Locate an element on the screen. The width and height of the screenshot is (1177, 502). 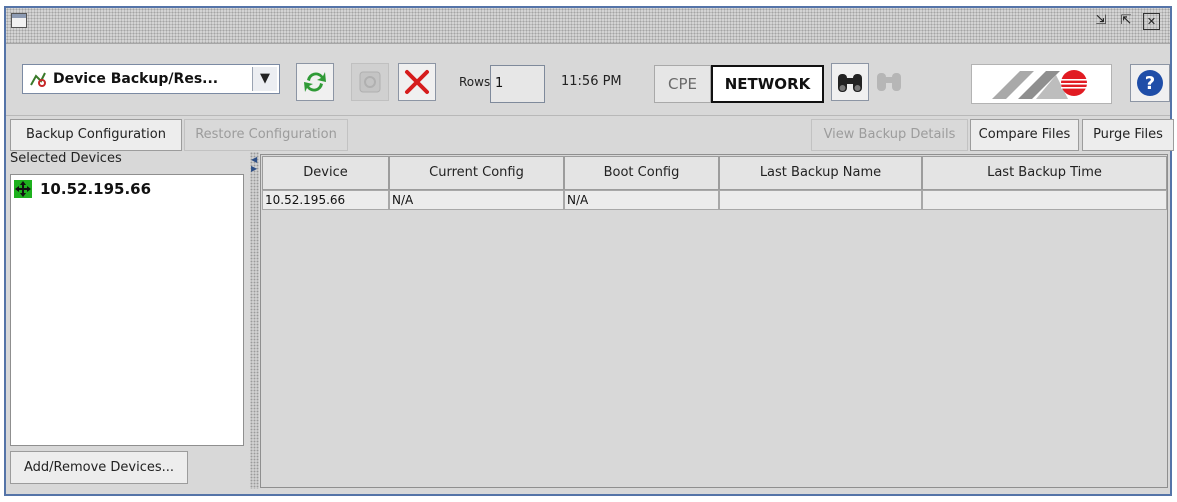
delete-x-icon is located at coordinates (417, 82).